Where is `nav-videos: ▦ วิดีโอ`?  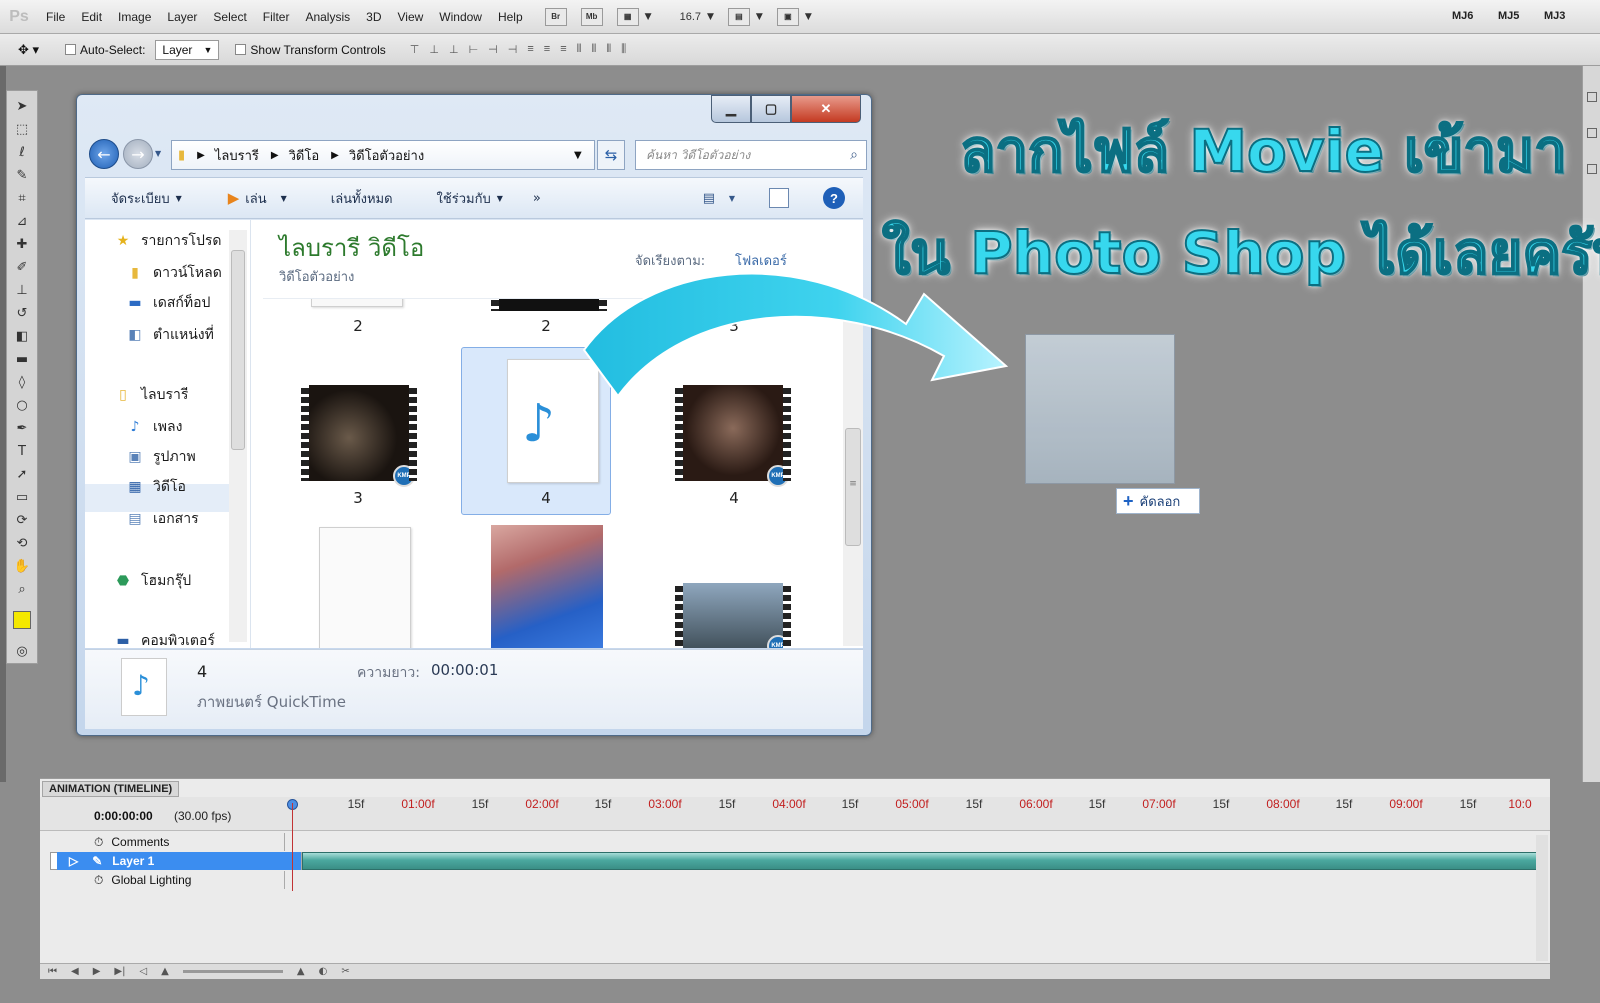
nav-videos: ▦ วิดีโอ is located at coordinates (155, 487).